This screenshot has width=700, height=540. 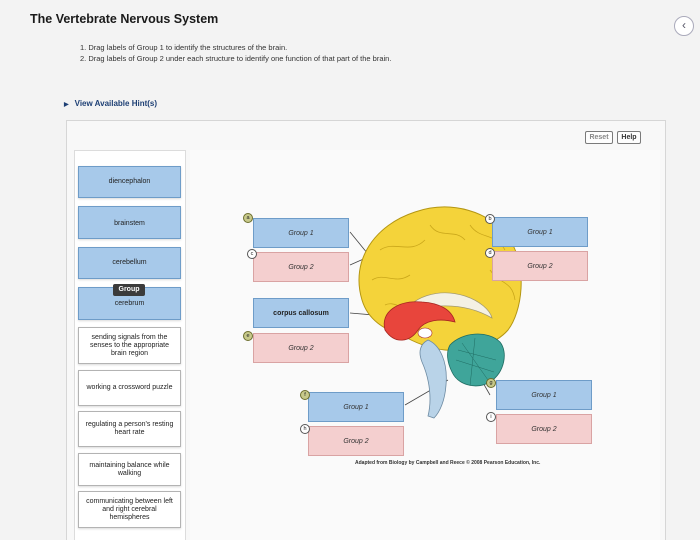 I want to click on pin-e: e, so click(x=248, y=336).